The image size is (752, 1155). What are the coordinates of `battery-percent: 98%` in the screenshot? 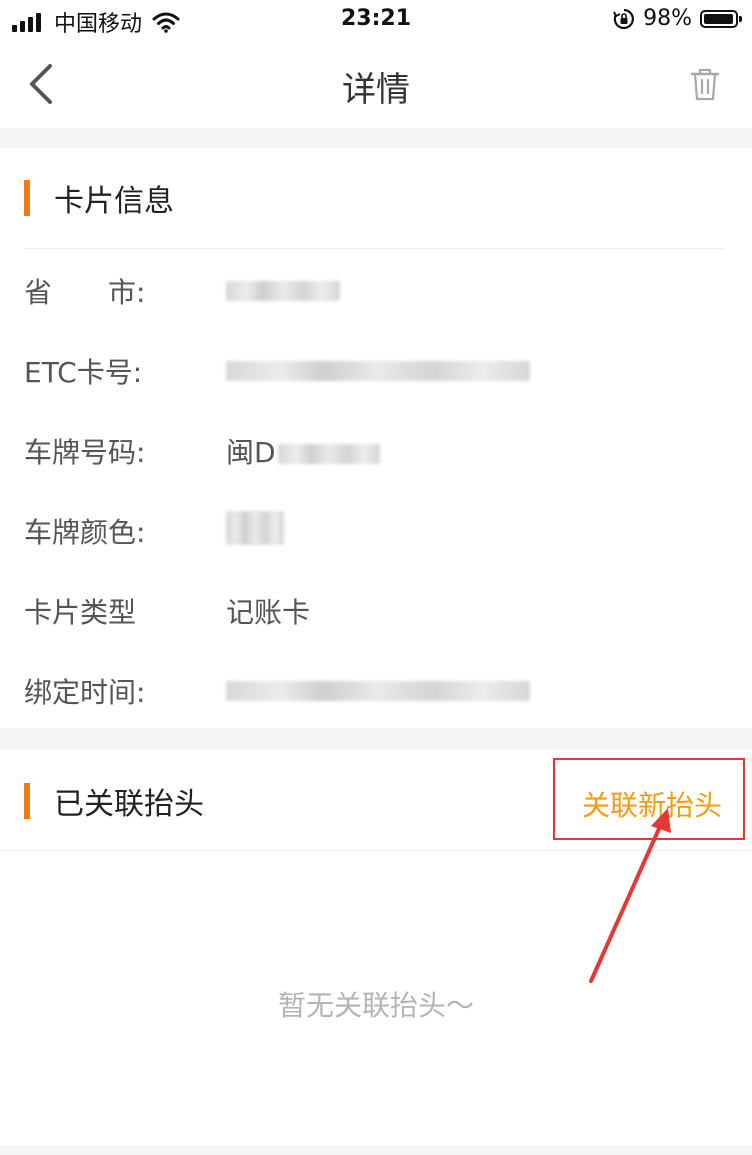 It's located at (667, 18).